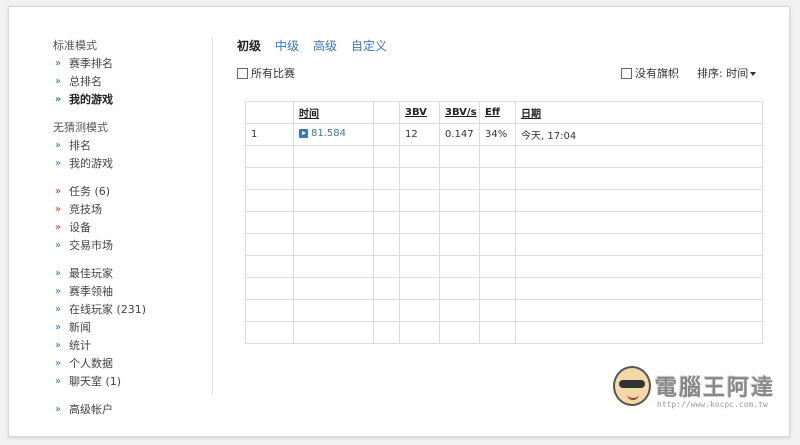 This screenshot has width=800, height=445. I want to click on sidebar-item: » 聊天室 (1), so click(133, 382).